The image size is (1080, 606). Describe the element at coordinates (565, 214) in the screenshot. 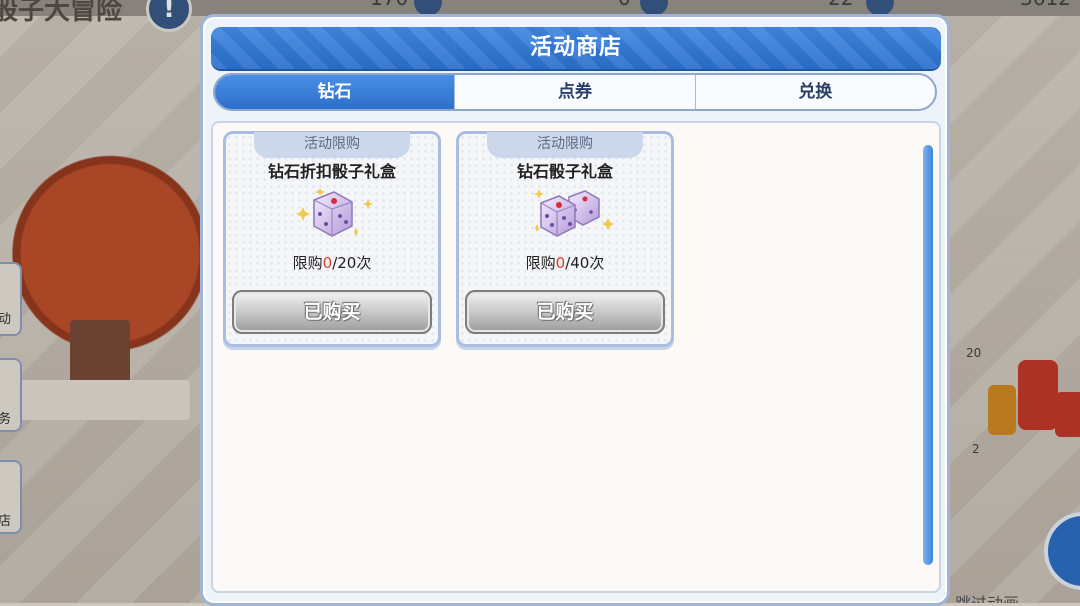

I see `double-dice-icon` at that location.